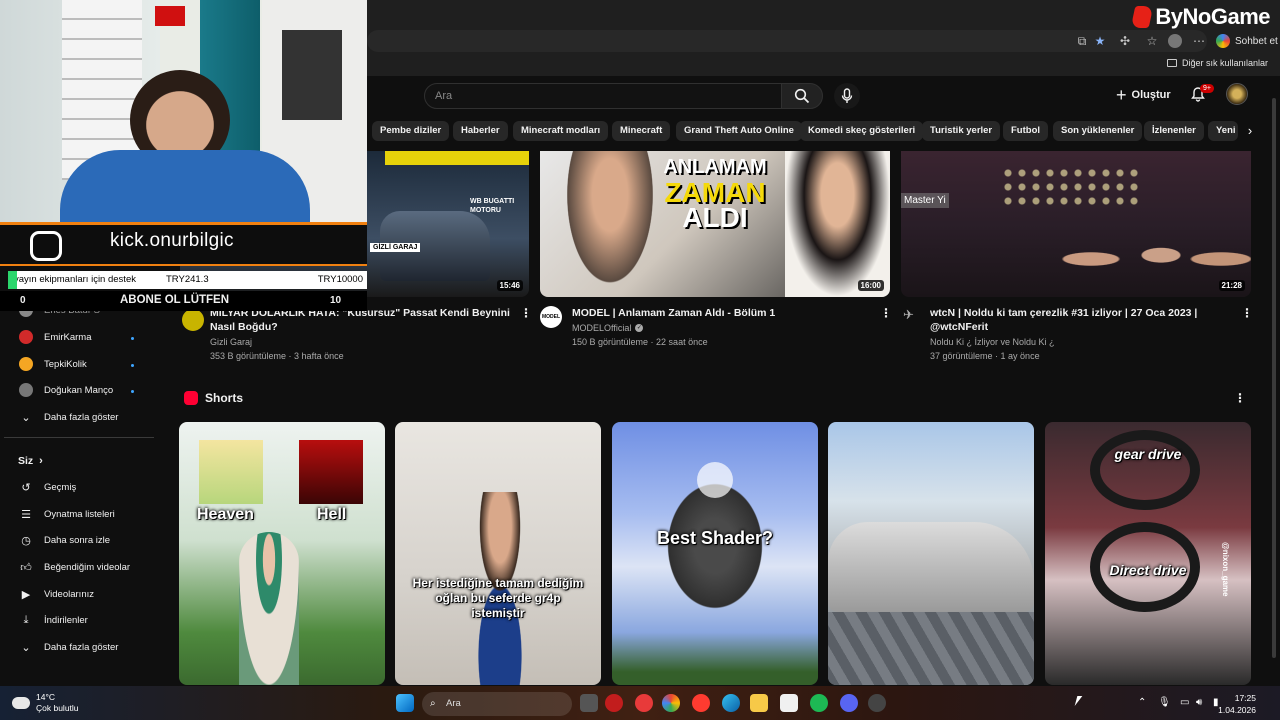 The height and width of the screenshot is (720, 1280). What do you see at coordinates (65, 390) in the screenshot?
I see `sidebar-sub-item: Doğukan Manço` at bounding box center [65, 390].